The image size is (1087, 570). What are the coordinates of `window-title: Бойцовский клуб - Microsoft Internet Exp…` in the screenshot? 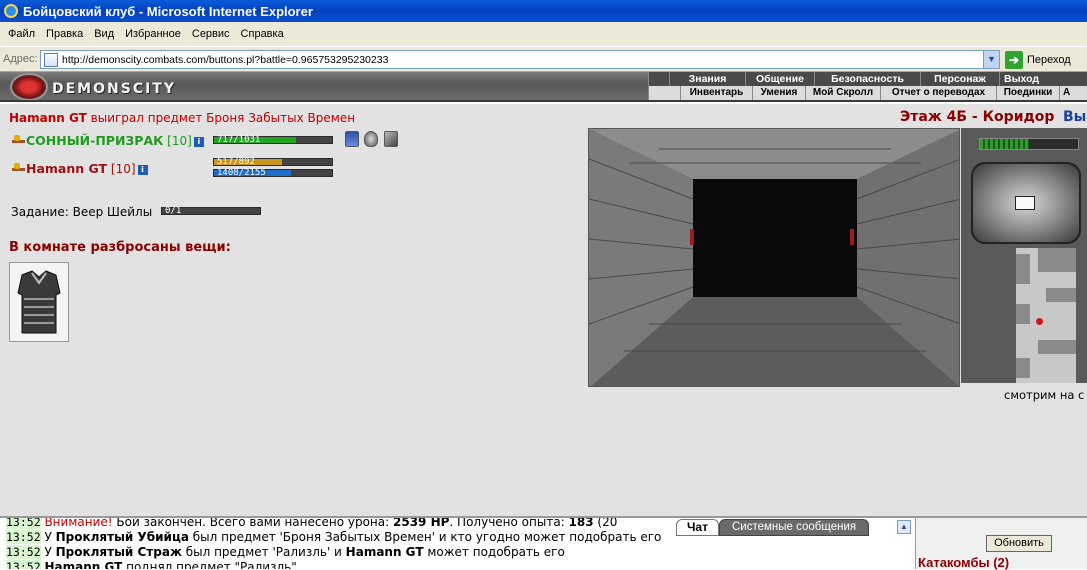 It's located at (168, 11).